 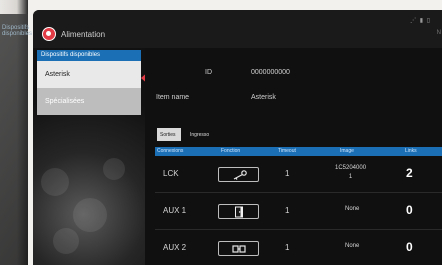 I want to click on th-links: Links, so click(x=411, y=151).